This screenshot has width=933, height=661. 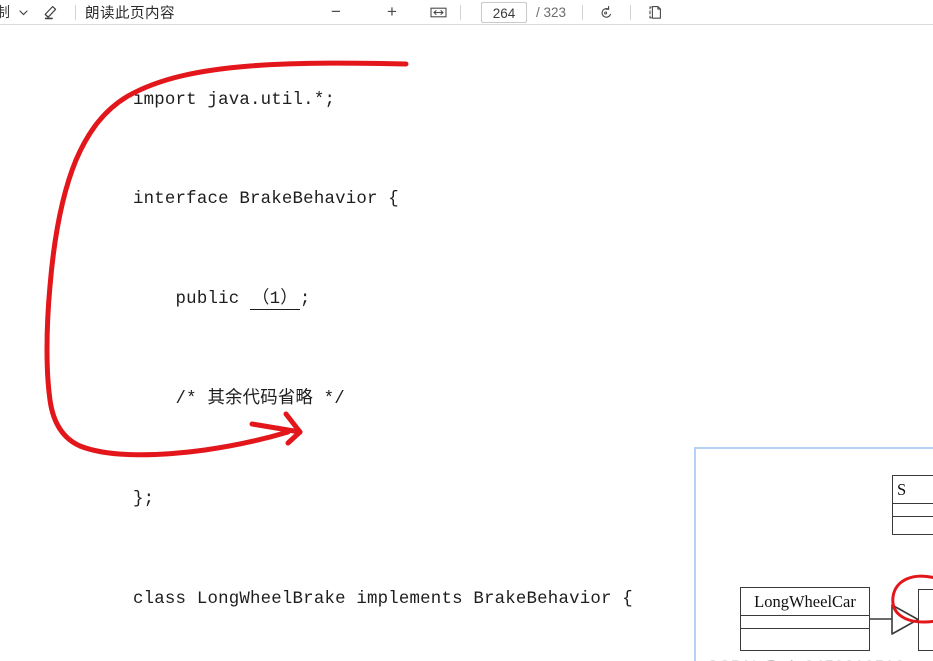 I want to click on code-line: import java.util.*;, so click(x=234, y=100).